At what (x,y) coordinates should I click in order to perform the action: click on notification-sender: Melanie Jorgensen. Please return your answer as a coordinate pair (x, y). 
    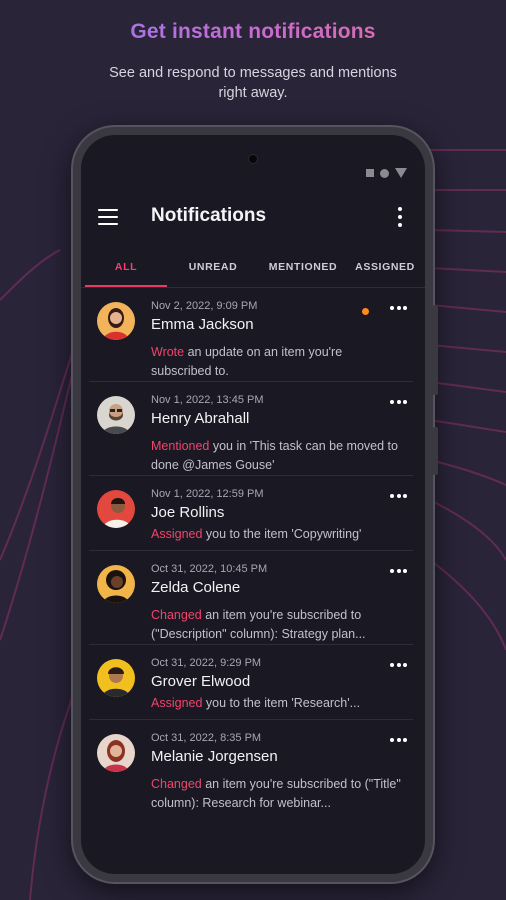
    Looking at the image, I should click on (214, 756).